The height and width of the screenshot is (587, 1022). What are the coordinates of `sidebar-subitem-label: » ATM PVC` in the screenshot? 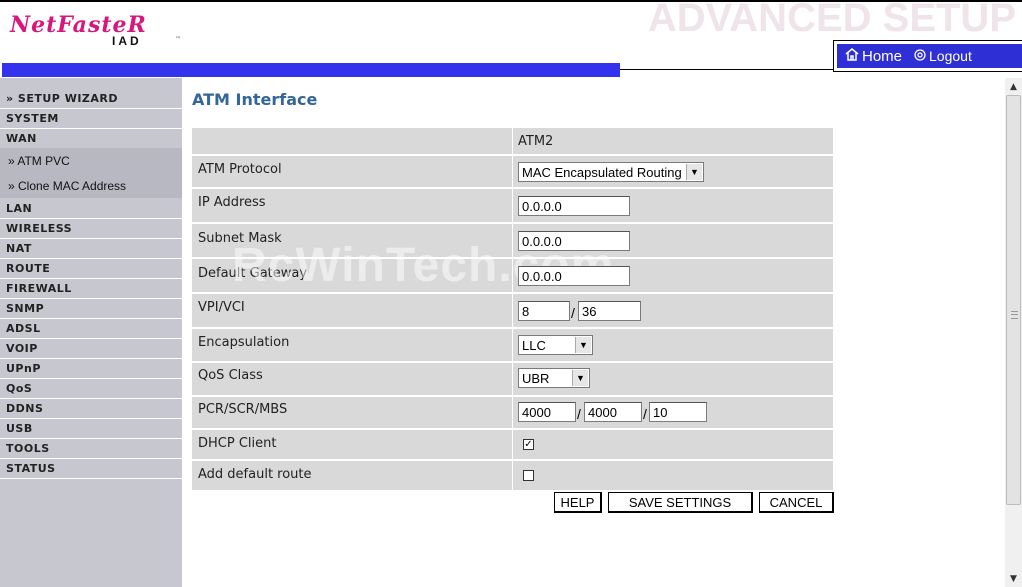 It's located at (39, 161).